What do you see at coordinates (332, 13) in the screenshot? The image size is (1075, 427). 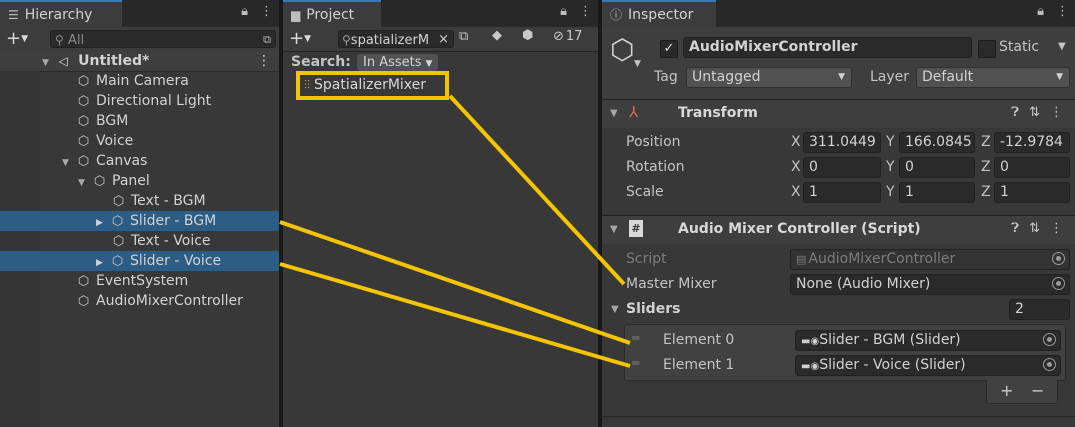 I see `tab-project: ▆ Project` at bounding box center [332, 13].